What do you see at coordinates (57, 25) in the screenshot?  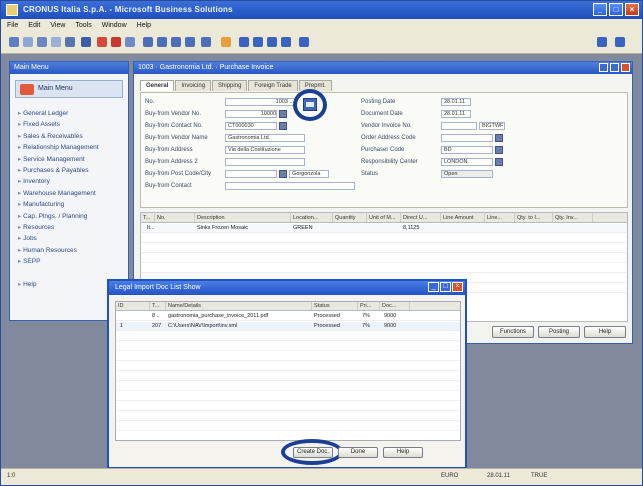 I see `menu-view: View` at bounding box center [57, 25].